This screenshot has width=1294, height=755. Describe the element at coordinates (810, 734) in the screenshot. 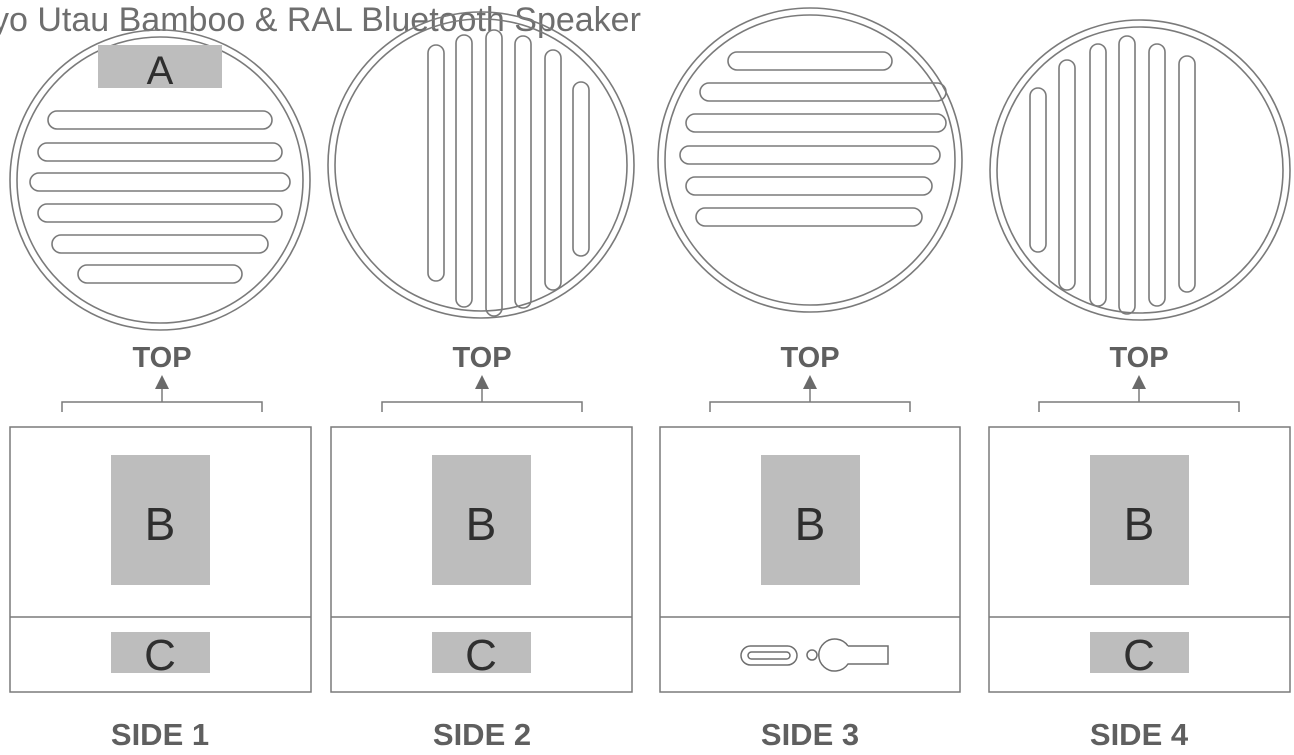

I see `side-label: SIDE 3` at that location.